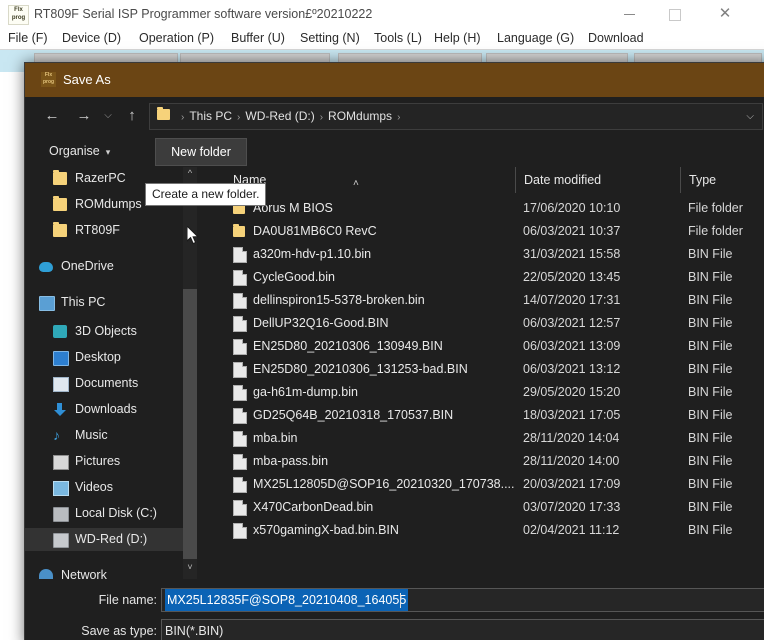 This screenshot has height=640, width=764. What do you see at coordinates (111, 357) in the screenshot?
I see `tree-item-desktop: Desktop` at bounding box center [111, 357].